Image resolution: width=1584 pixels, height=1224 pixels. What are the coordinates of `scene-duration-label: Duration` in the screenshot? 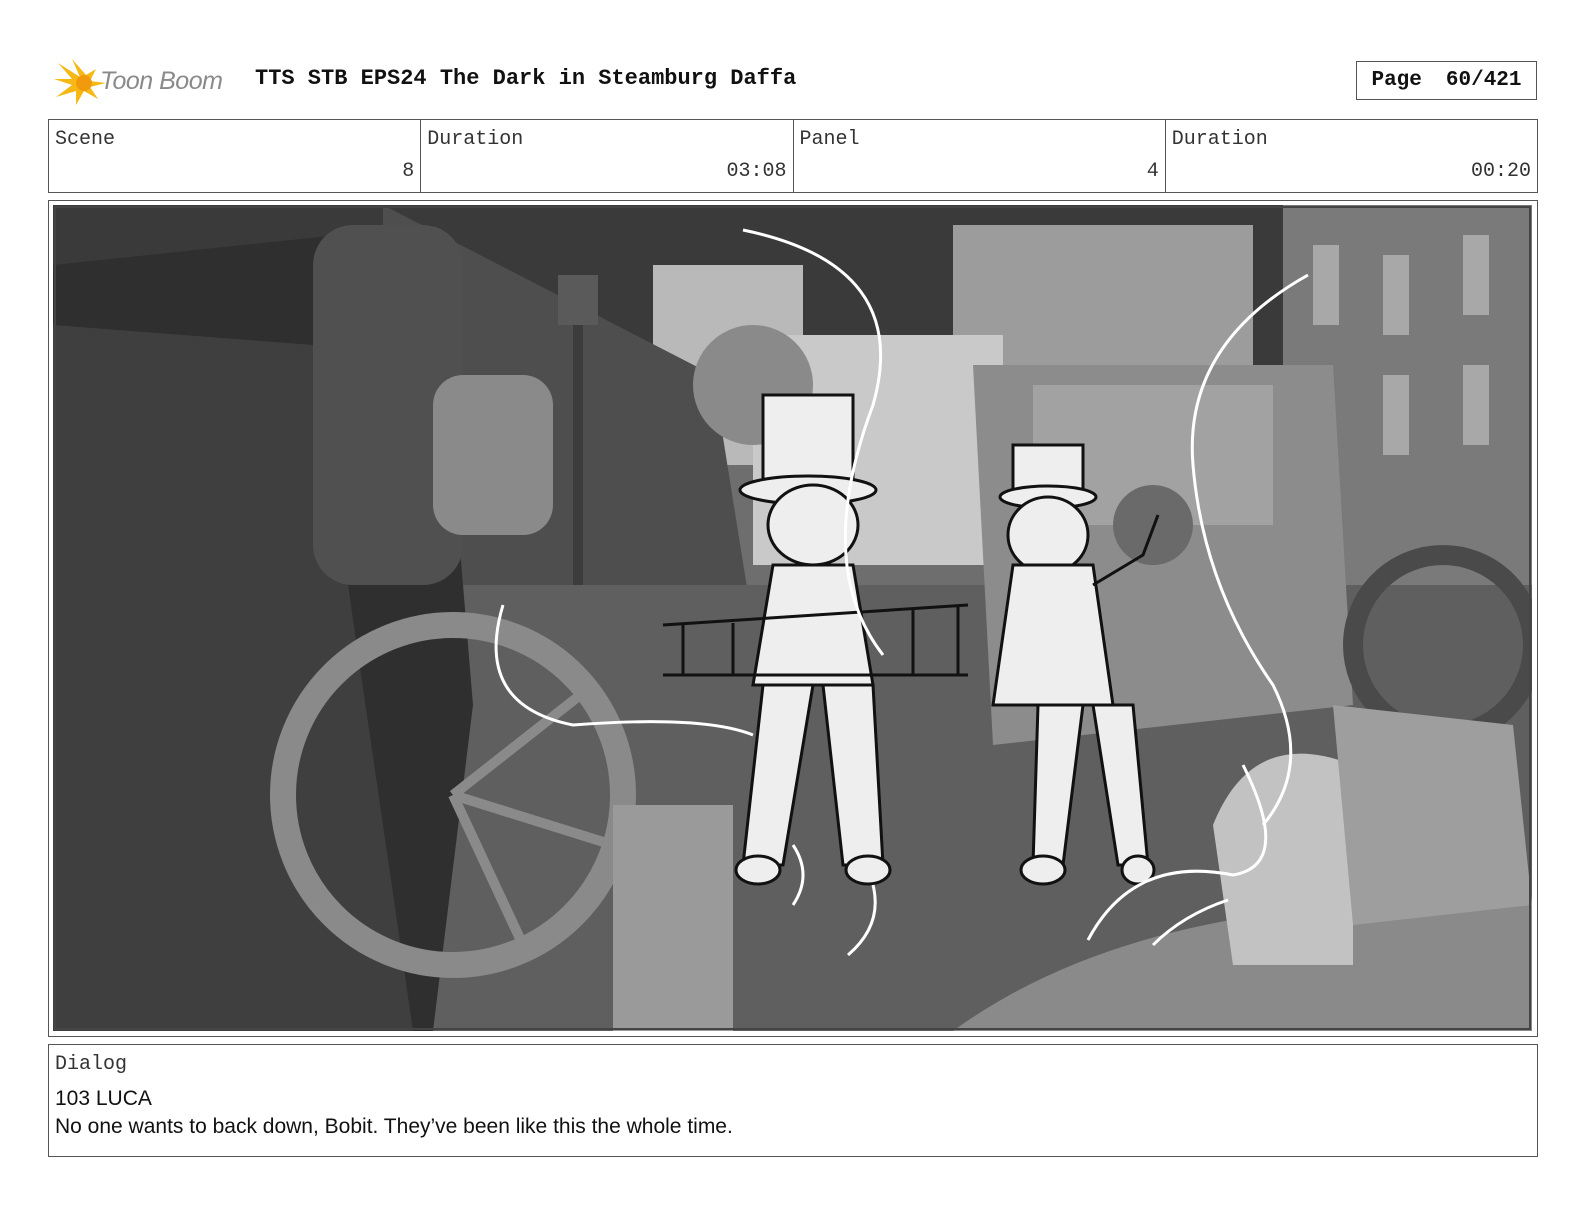 It's located at (475, 139).